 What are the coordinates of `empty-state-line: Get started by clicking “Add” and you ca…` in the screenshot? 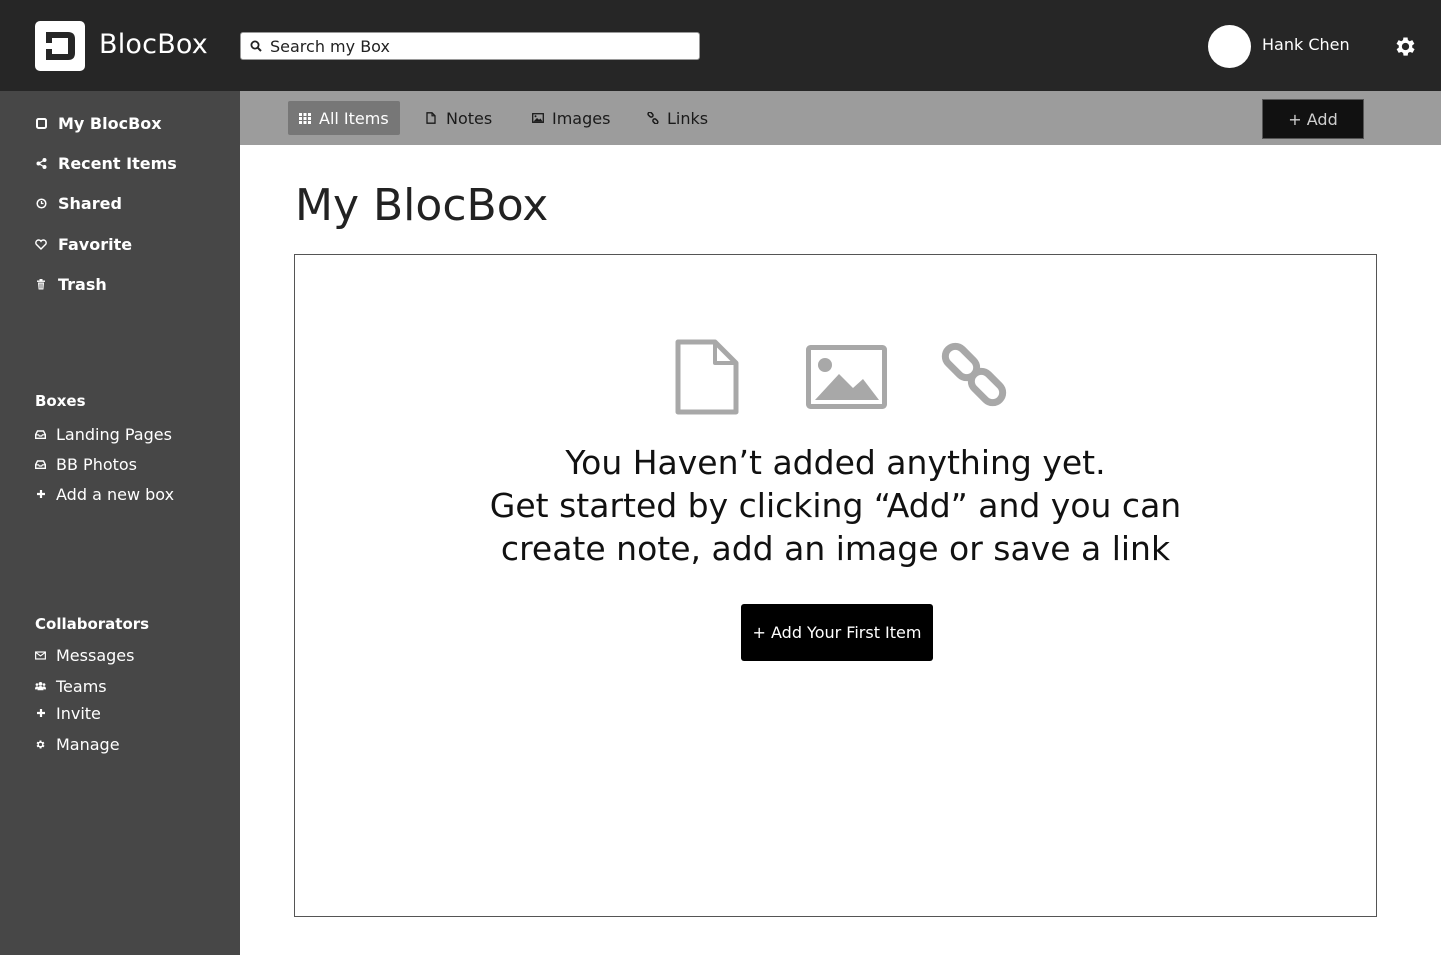 It's located at (835, 505).